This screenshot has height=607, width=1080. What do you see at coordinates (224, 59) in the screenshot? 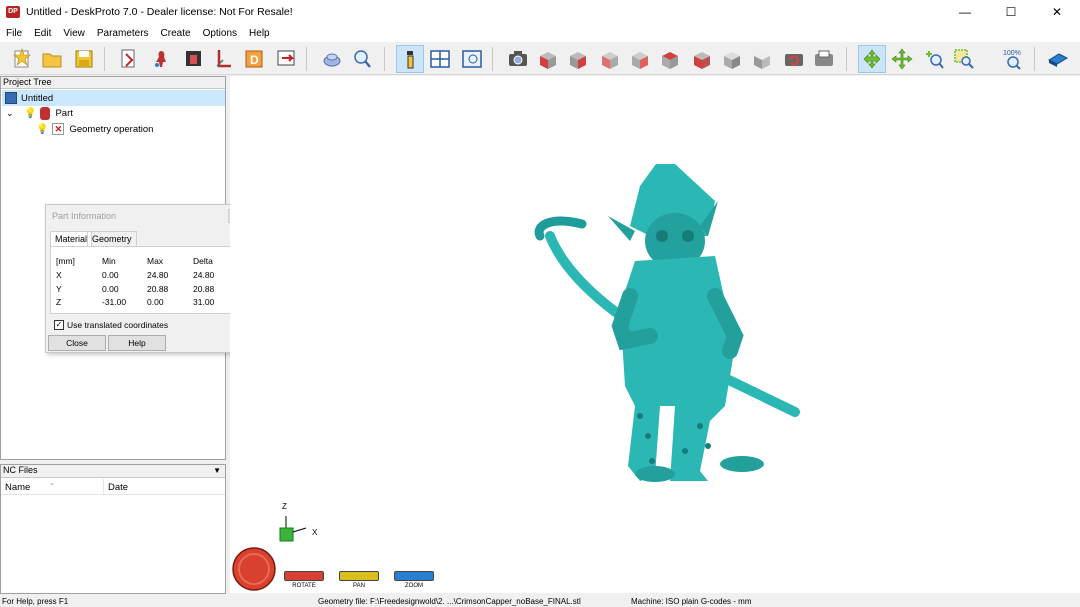
I see `vector-icon` at bounding box center [224, 59].